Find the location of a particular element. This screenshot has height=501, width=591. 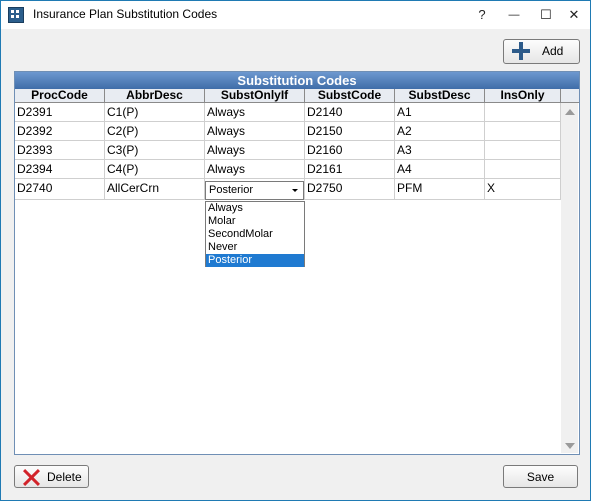

add-button: Add is located at coordinates (541, 51).